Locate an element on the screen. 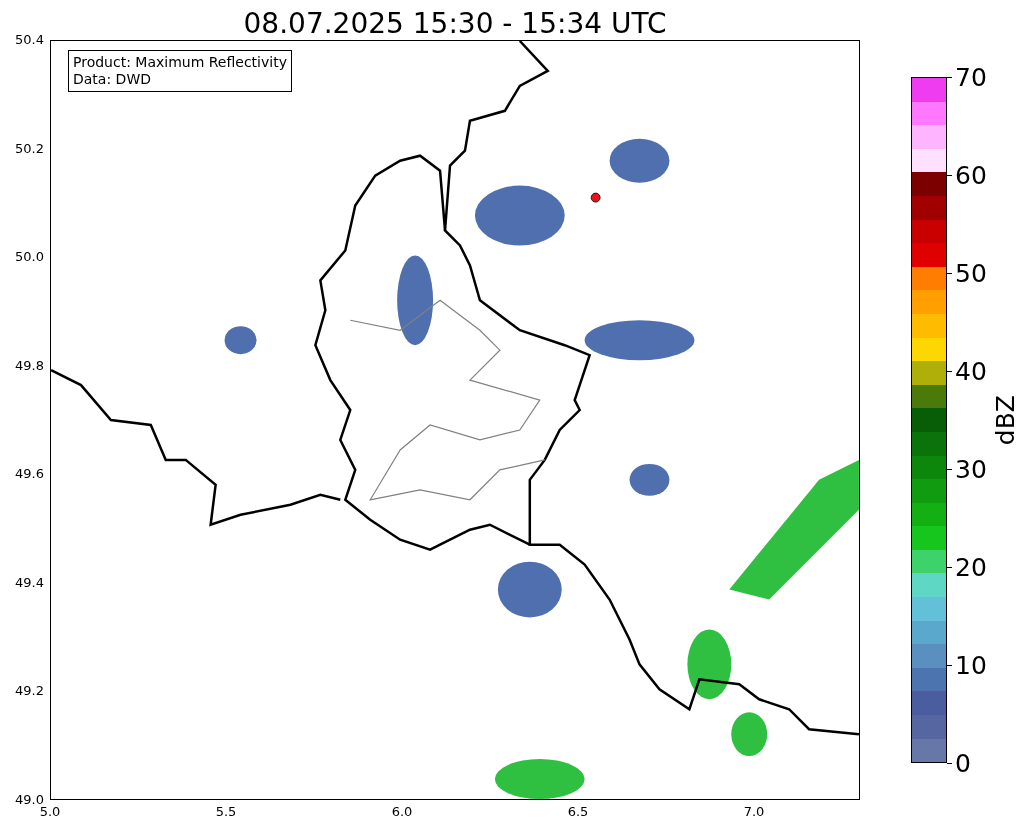  y-tick-label: 49.2 is located at coordinates (29, 691).